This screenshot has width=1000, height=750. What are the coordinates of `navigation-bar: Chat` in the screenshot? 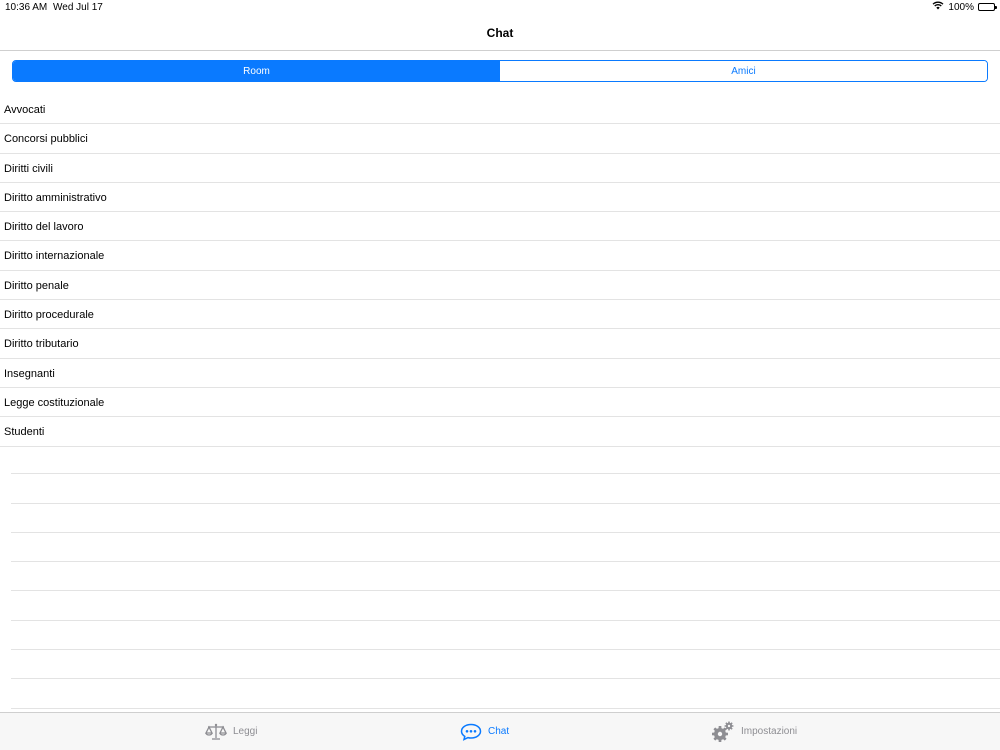 It's located at (500, 33).